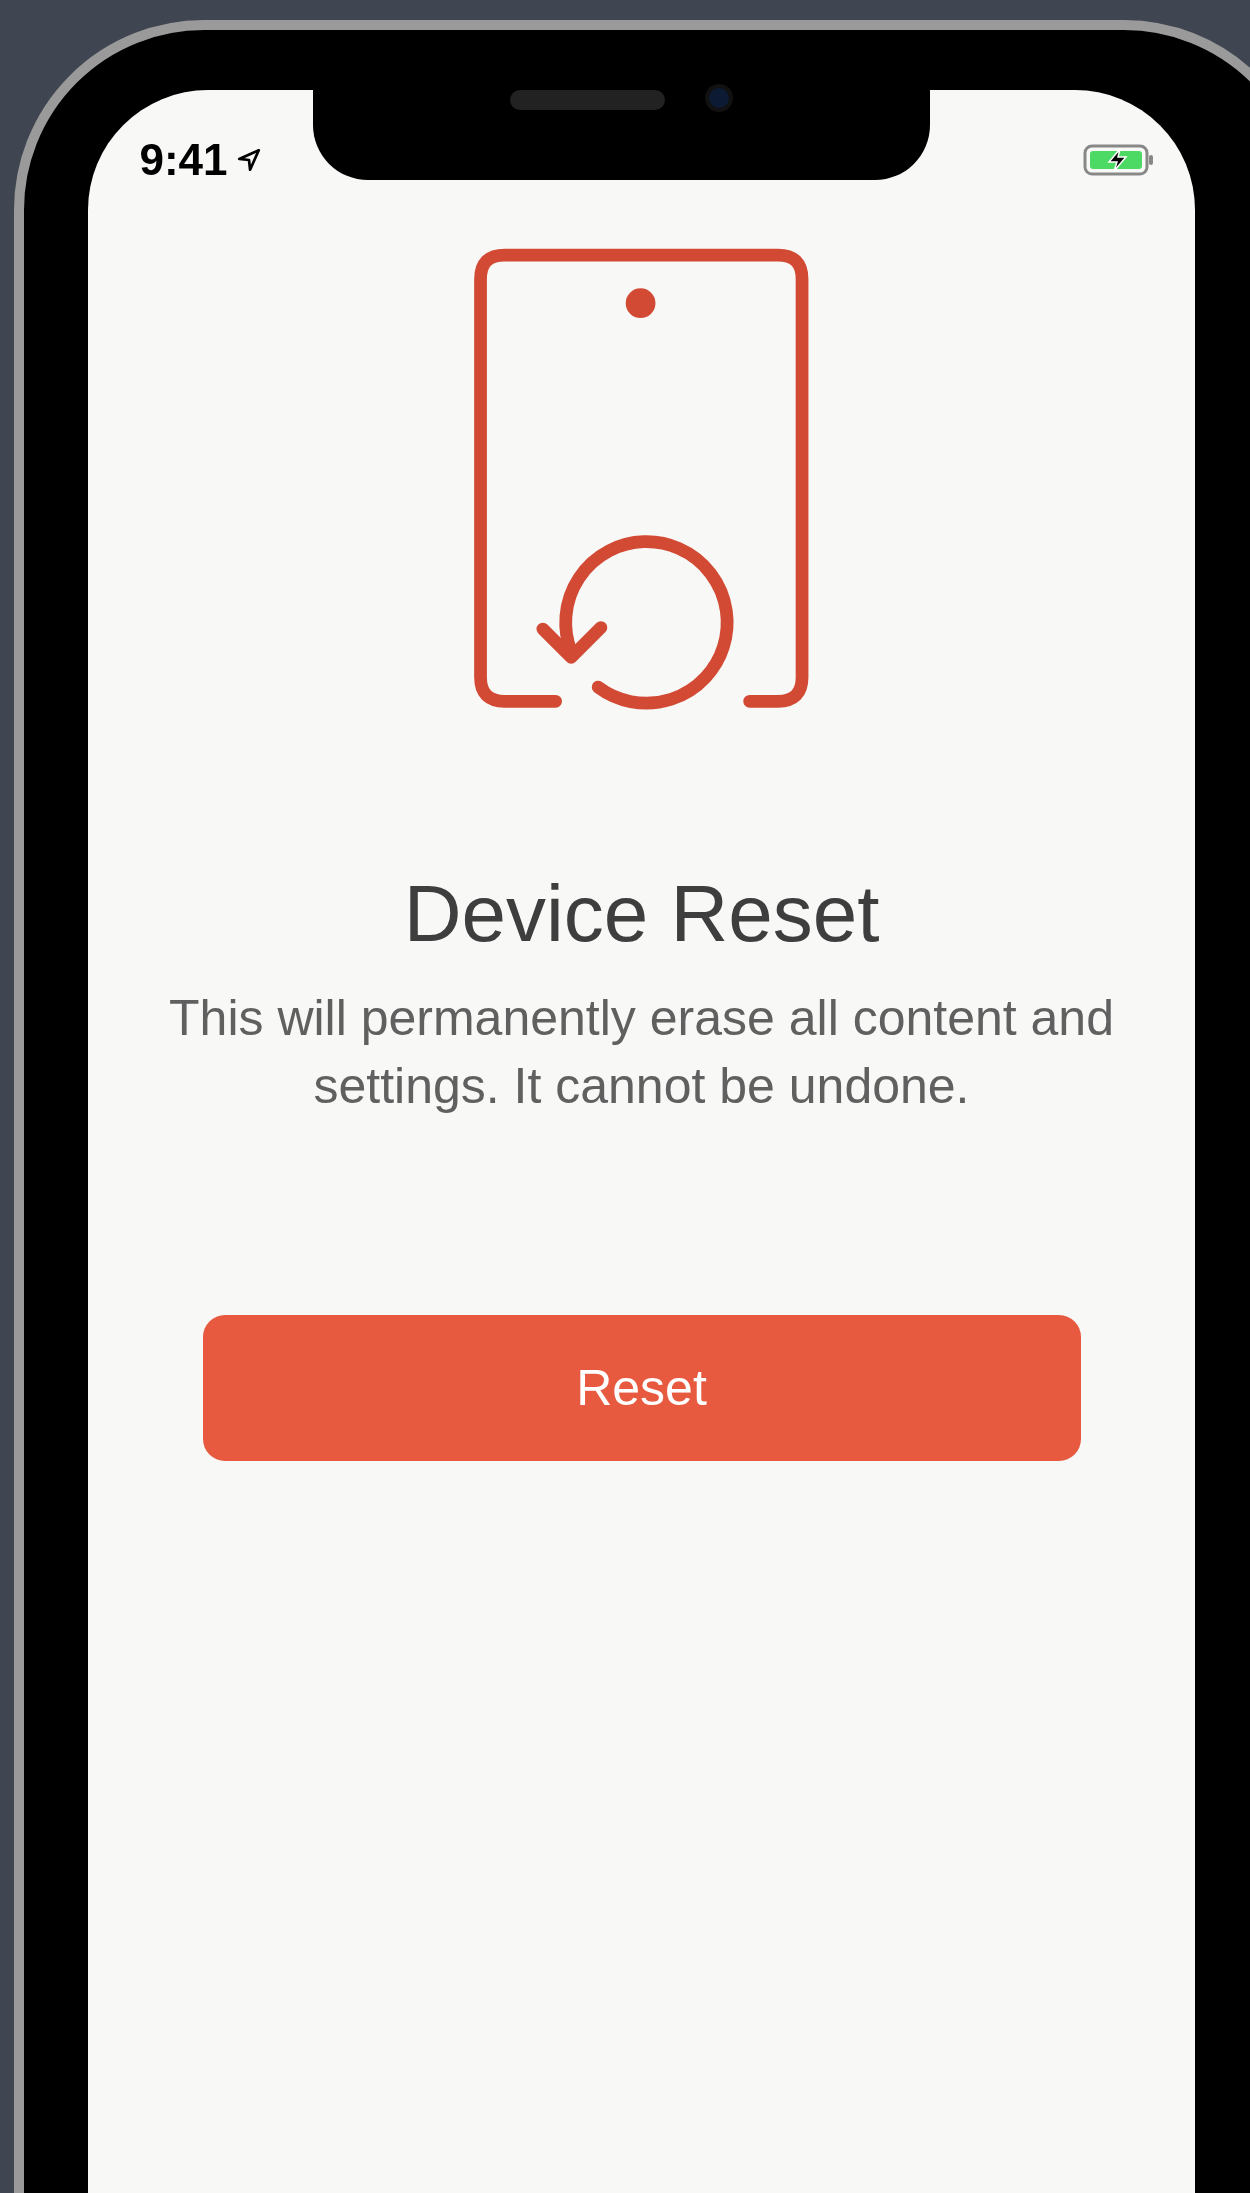  I want to click on warning-message: This will permanently erase all content and settings. It cannot be undone., so click(641, 1052).